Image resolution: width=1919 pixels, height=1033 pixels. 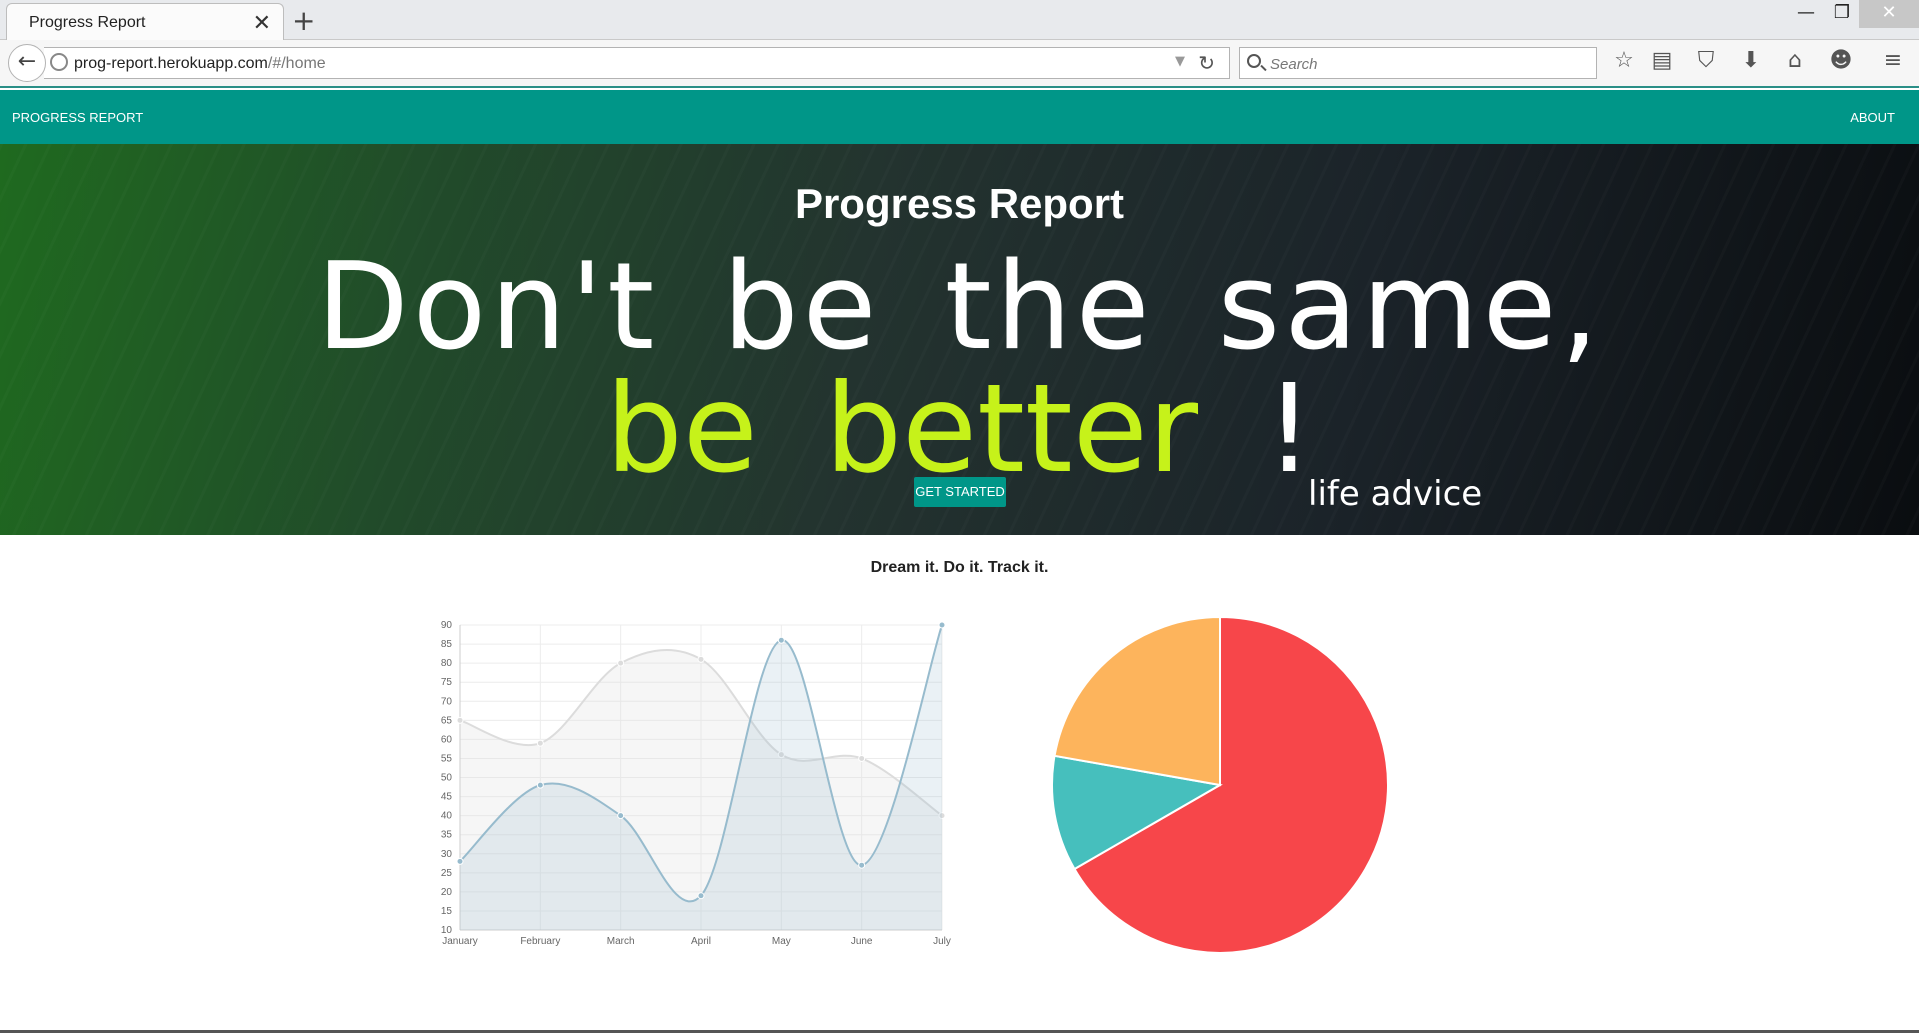 What do you see at coordinates (87, 22) in the screenshot?
I see `tab-title: Progress Report` at bounding box center [87, 22].